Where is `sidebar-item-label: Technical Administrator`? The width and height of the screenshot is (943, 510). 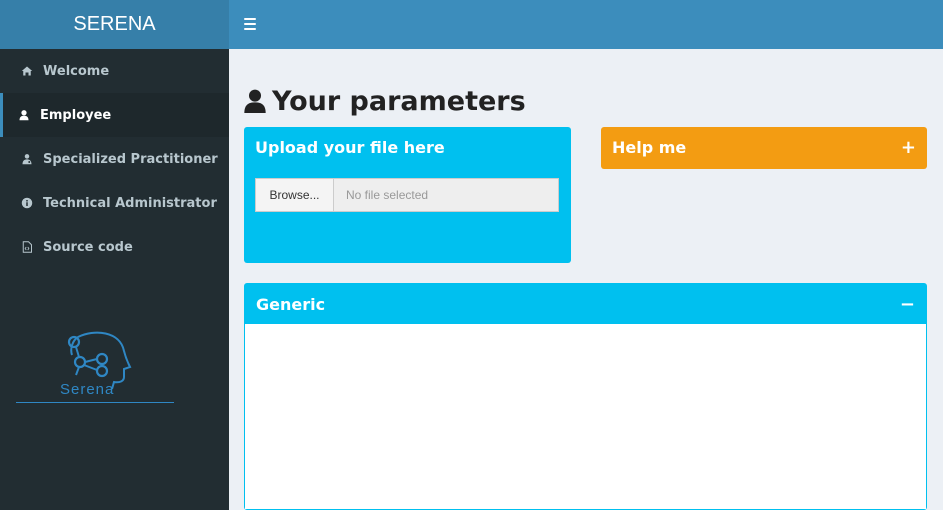 sidebar-item-label: Technical Administrator is located at coordinates (130, 203).